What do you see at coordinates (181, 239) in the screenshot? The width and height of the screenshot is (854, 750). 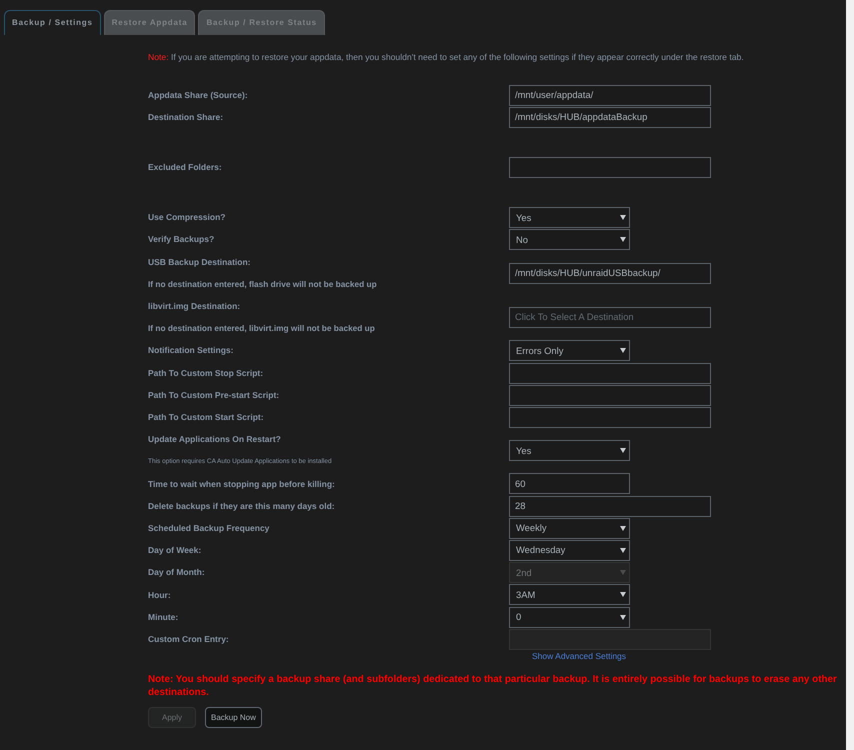 I see `field-label: Verify Backups?` at bounding box center [181, 239].